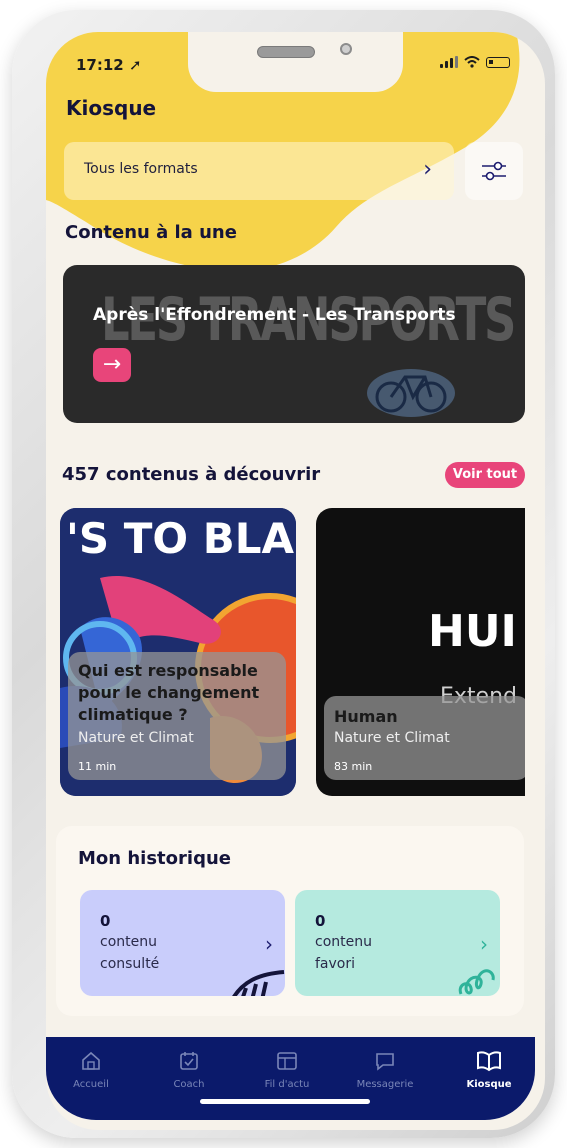 This screenshot has height=1148, width=567. Describe the element at coordinates (130, 964) in the screenshot. I see `viewed-label-line: consulté` at that location.